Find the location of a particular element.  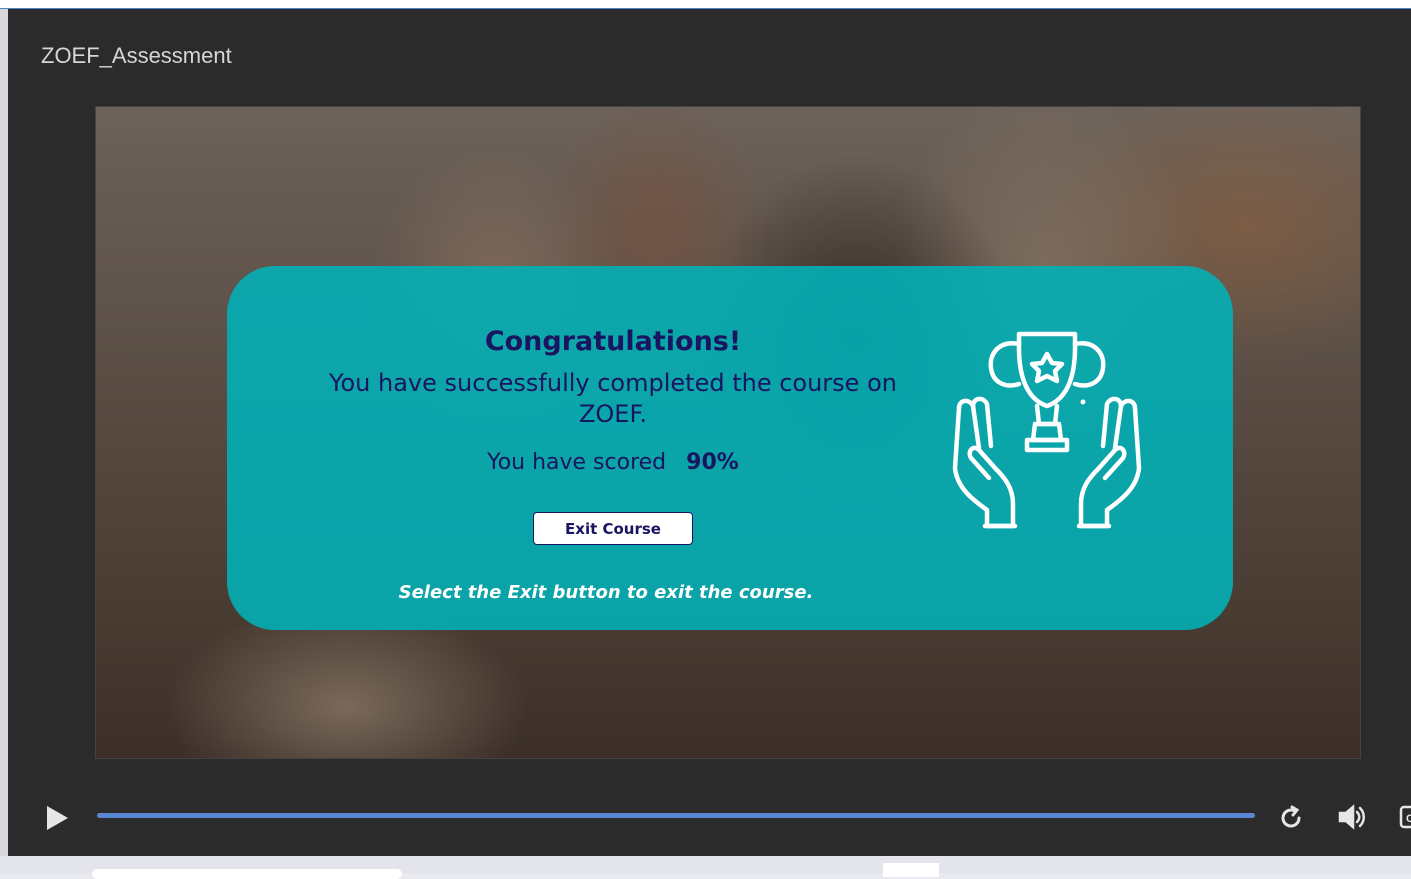

volume-icon is located at coordinates (1353, 817).